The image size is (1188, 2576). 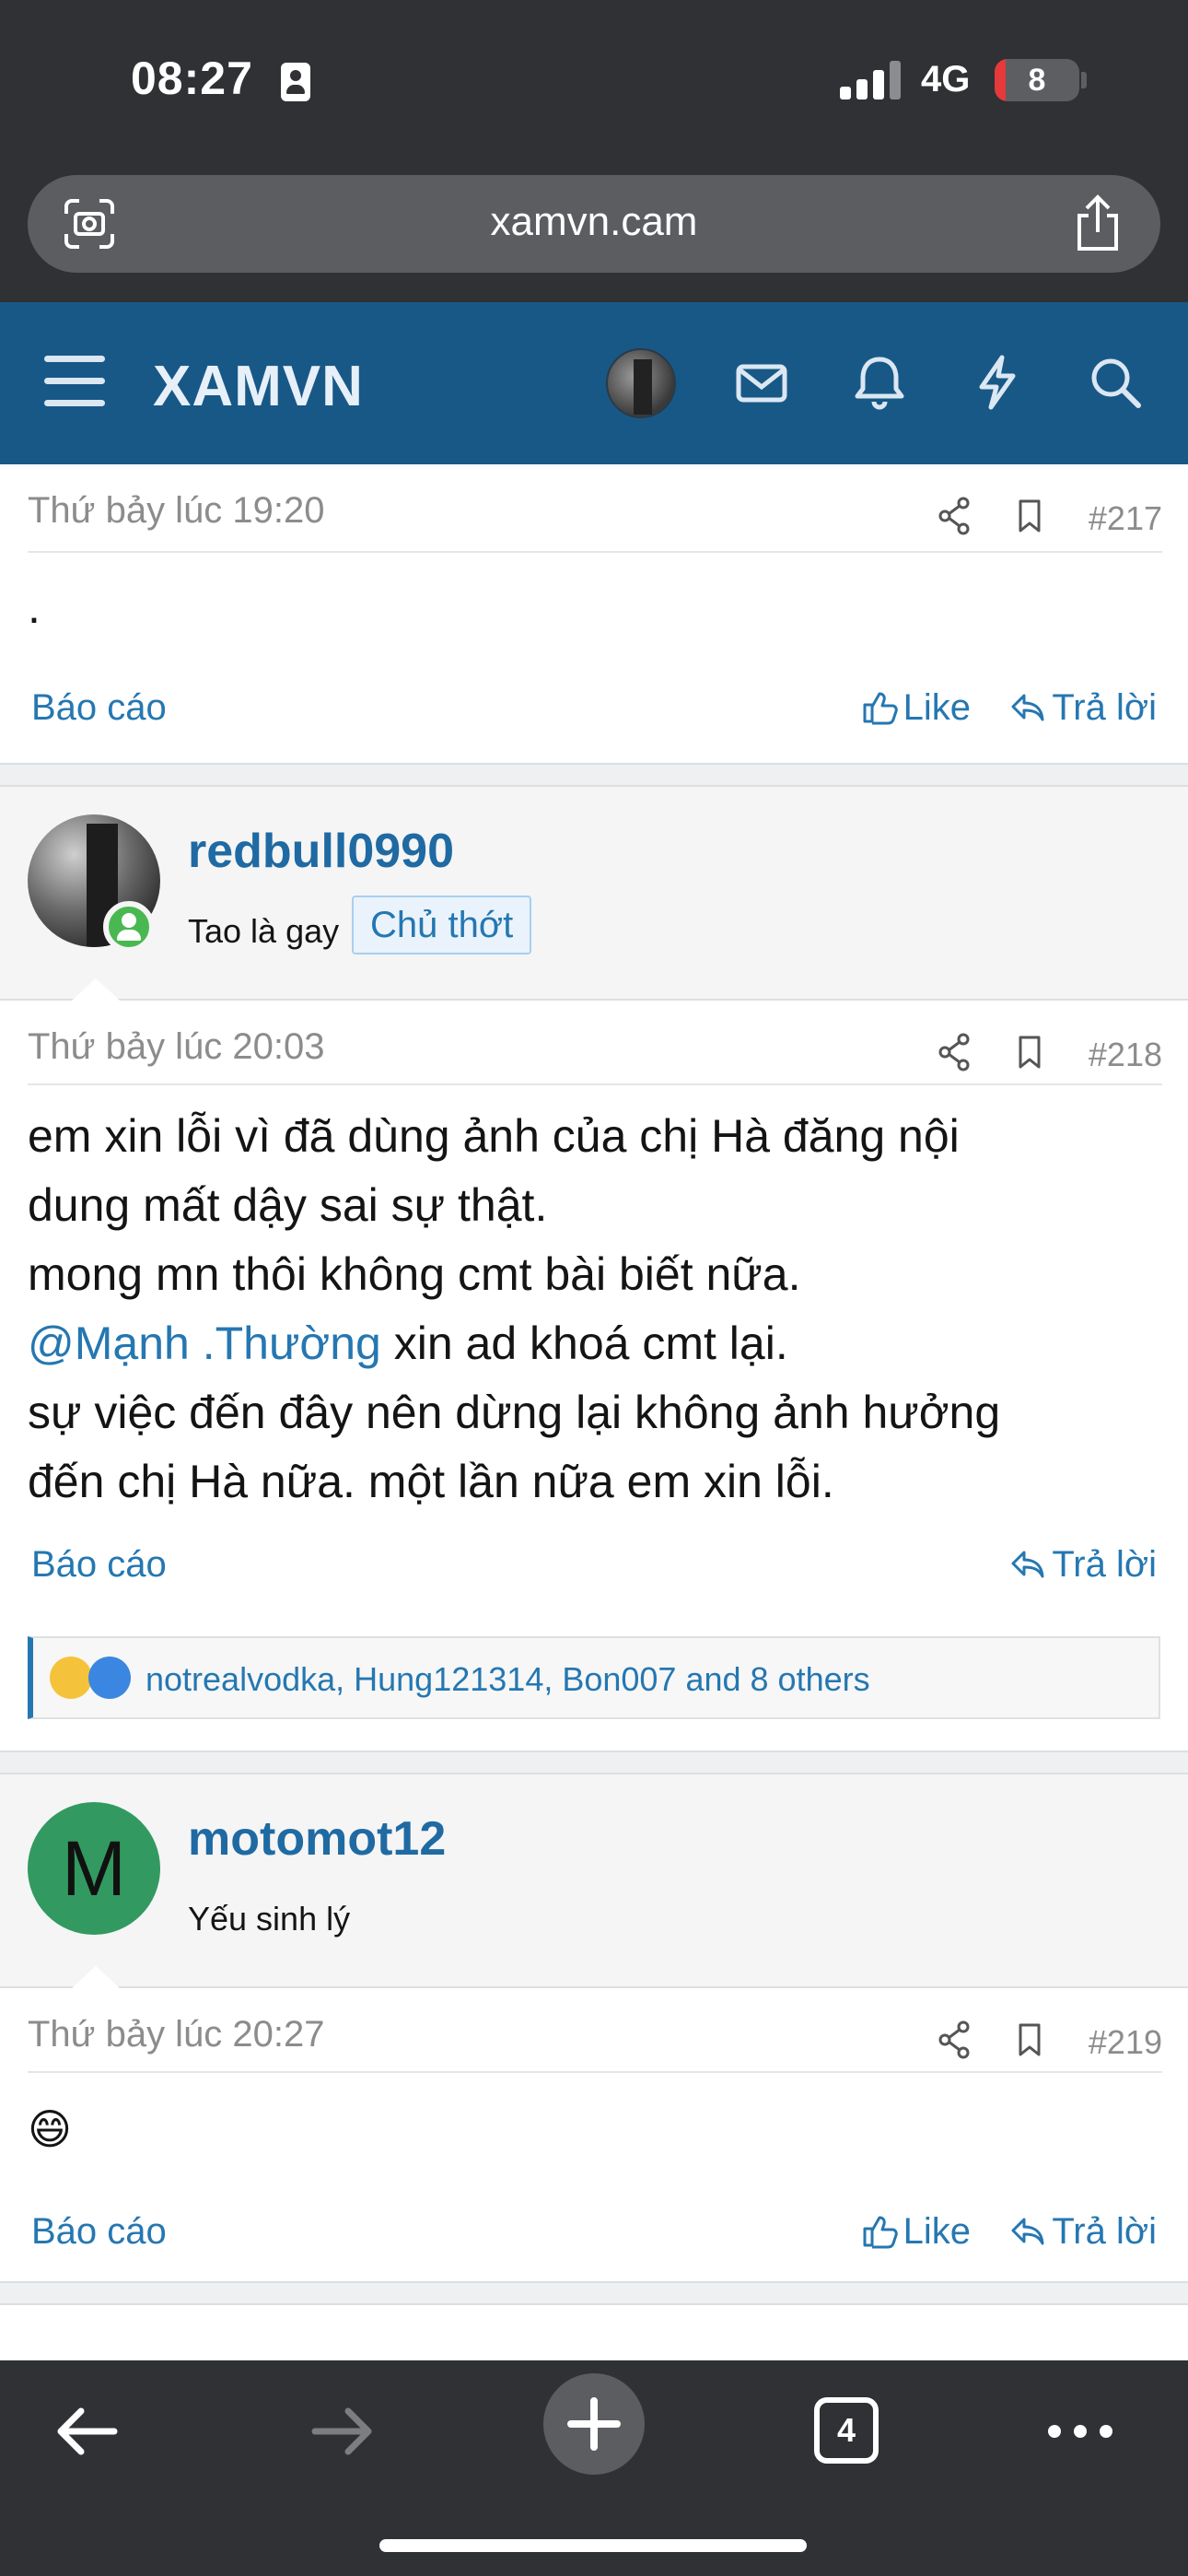 I want to click on post-meta: Thứ bảy lúc 20:03 #218, so click(x=595, y=1043).